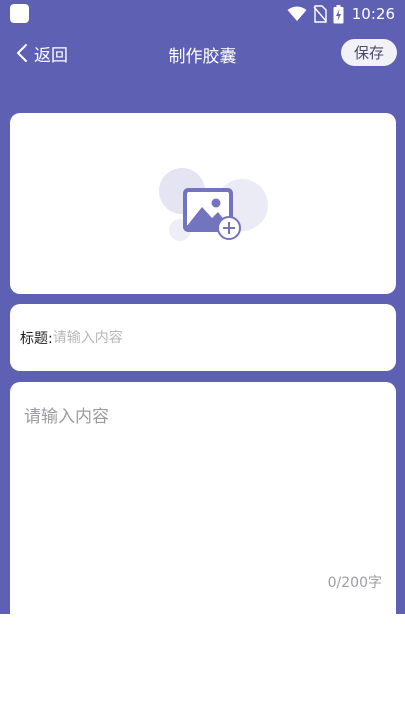 This screenshot has height=720, width=405. I want to click on status-time: 10:26, so click(373, 14).